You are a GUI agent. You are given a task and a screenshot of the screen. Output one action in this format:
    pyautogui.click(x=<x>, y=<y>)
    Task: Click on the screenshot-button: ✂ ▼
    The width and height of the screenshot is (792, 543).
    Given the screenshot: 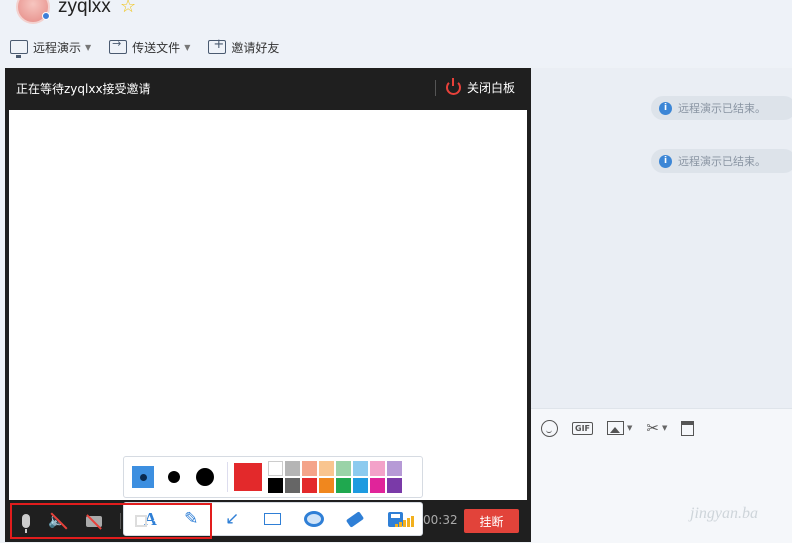 What is the action you would take?
    pyautogui.click(x=656, y=428)
    